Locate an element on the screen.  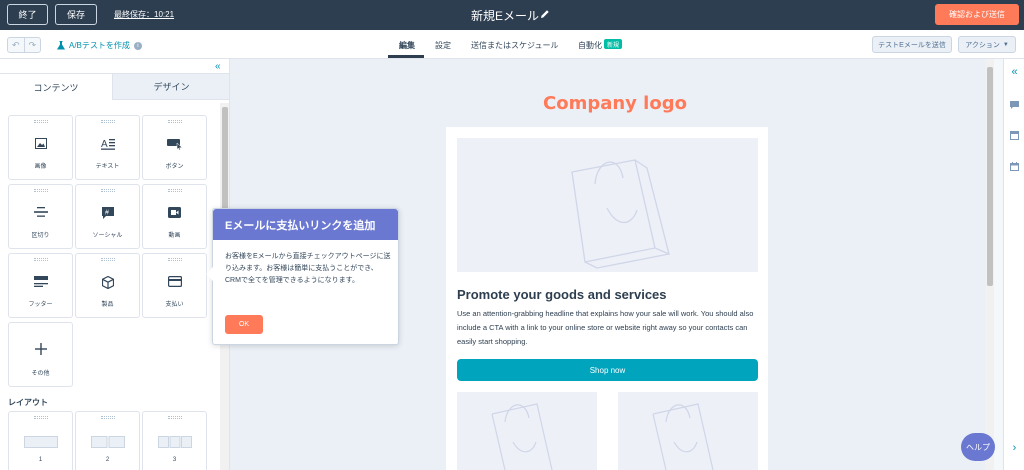
tooltip-arrow is located at coordinates (209, 274).